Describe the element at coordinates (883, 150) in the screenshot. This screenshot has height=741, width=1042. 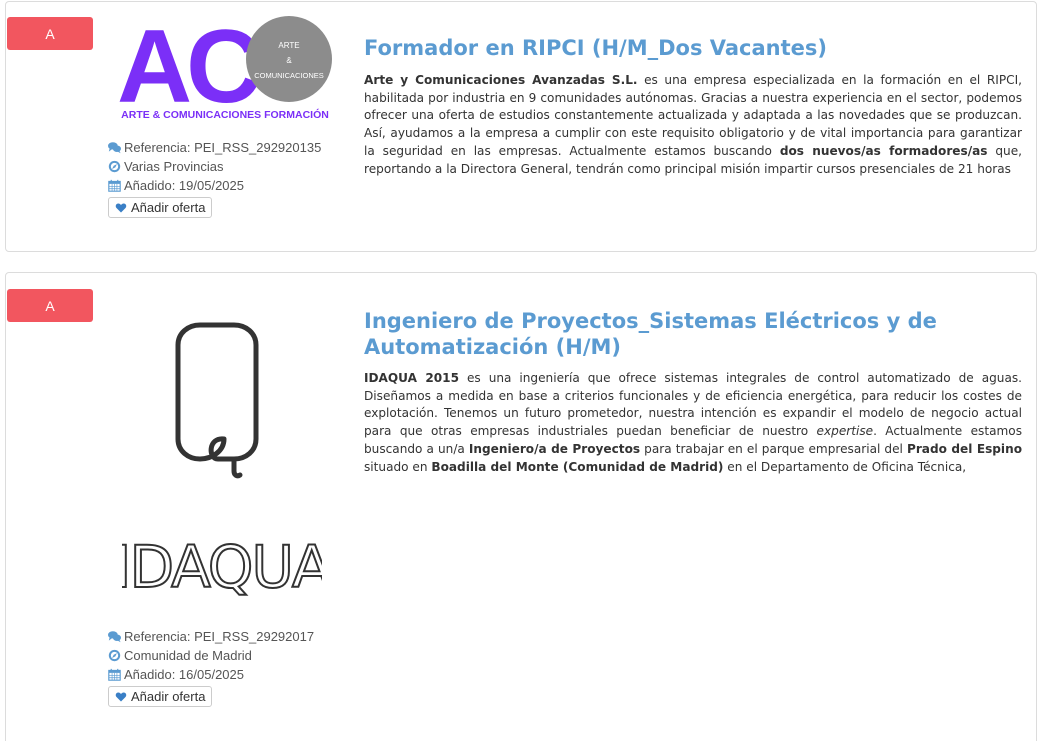
I see `description-segment: dos nuevos/as formadores/as` at that location.